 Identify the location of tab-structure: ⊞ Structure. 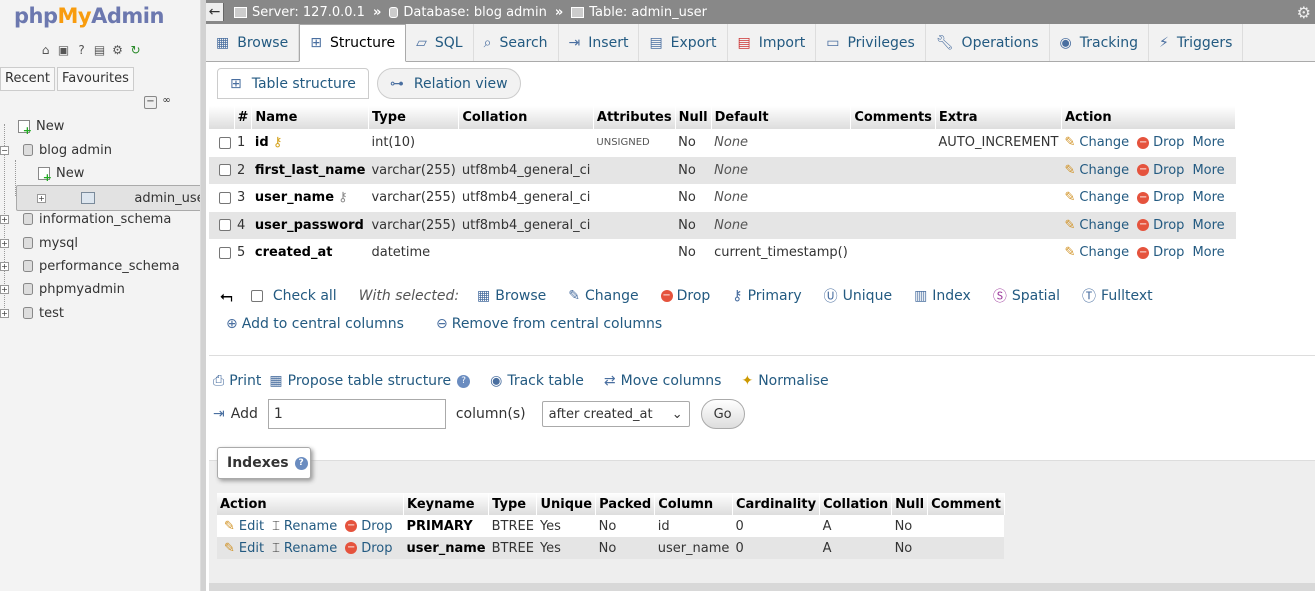
(353, 43).